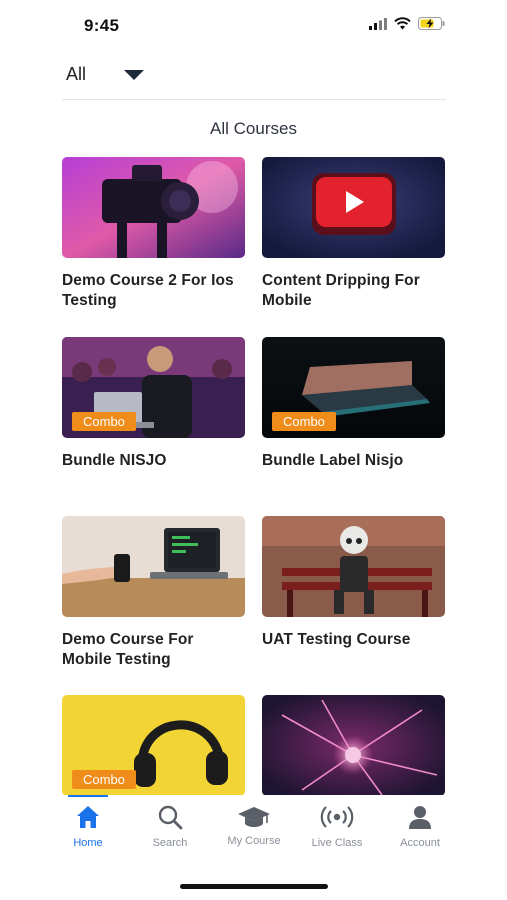 The width and height of the screenshot is (507, 900). I want to click on play-button-thumbnail, so click(353, 207).